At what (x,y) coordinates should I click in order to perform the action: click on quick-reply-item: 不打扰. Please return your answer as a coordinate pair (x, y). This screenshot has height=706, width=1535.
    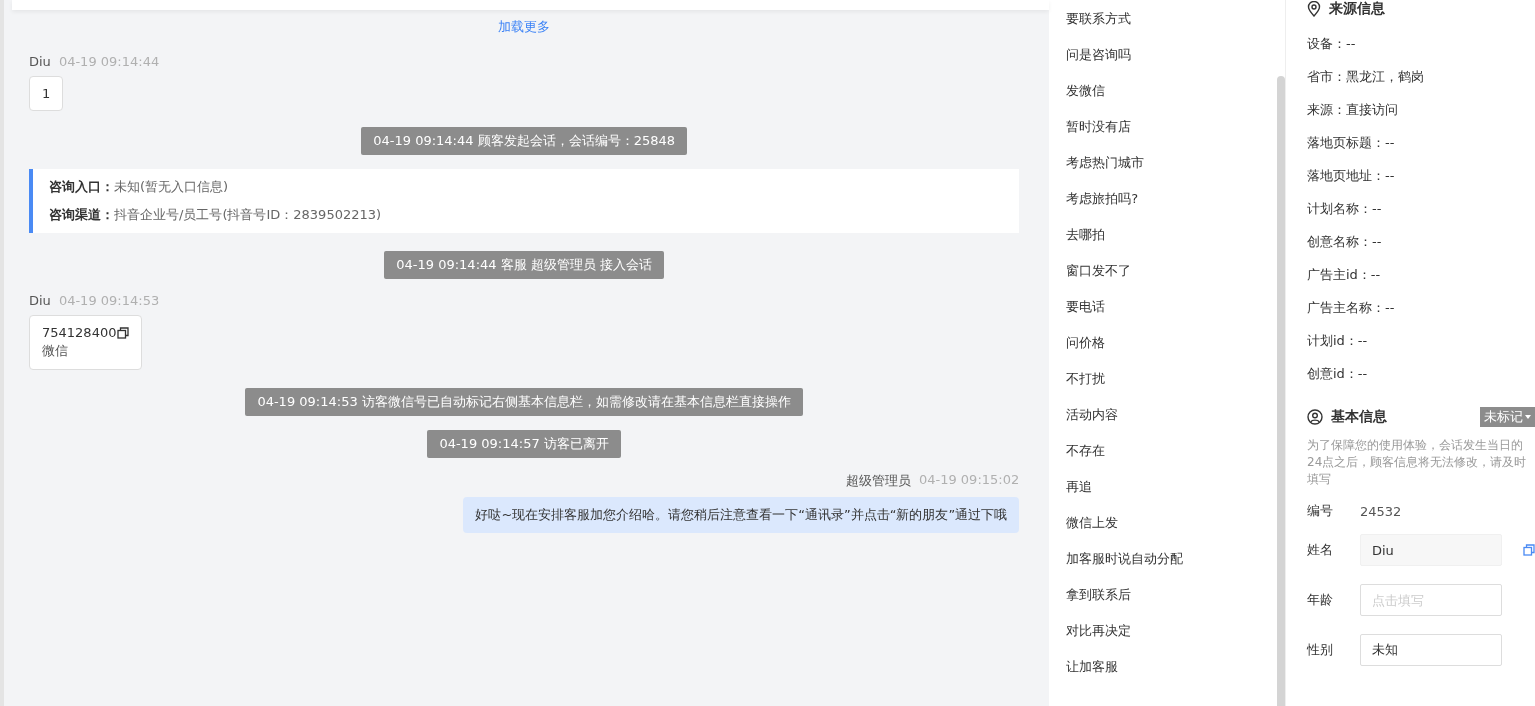
    Looking at the image, I should click on (1171, 388).